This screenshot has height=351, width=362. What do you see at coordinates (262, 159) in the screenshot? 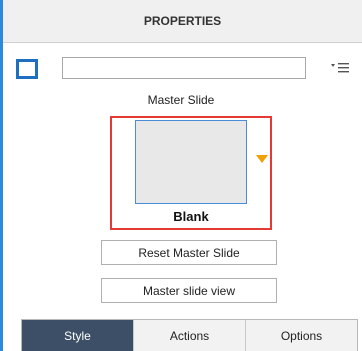
I see `triangle-down-icon` at bounding box center [262, 159].